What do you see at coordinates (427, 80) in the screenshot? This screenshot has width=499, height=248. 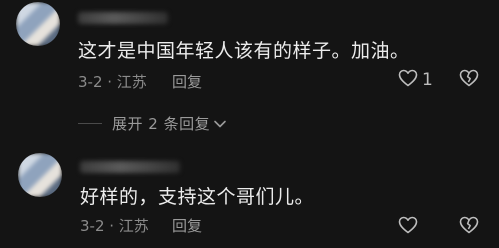 I see `like-count: 1` at bounding box center [427, 80].